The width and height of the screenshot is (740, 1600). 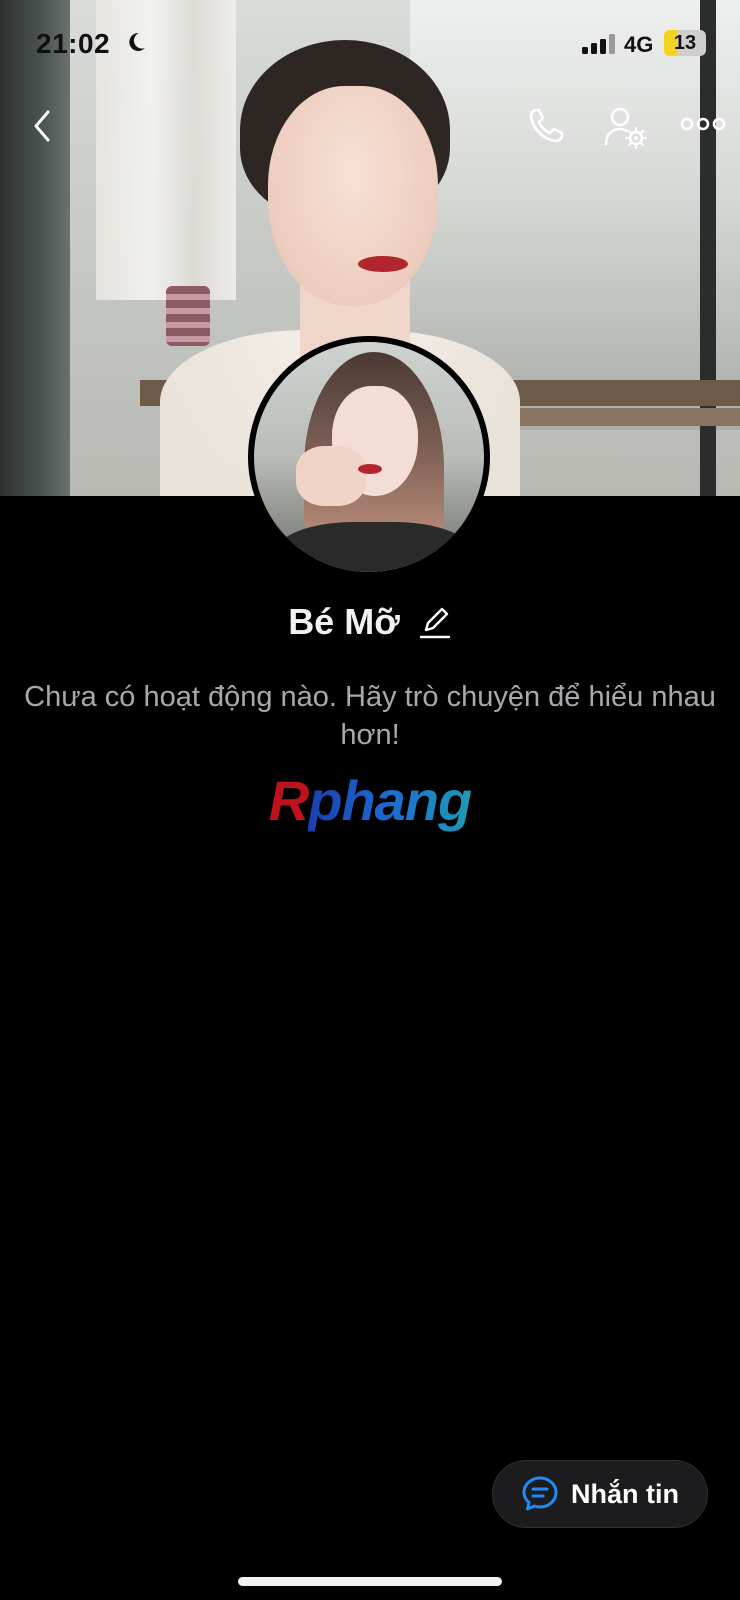 What do you see at coordinates (353, 196) in the screenshot?
I see `cover-person-face` at bounding box center [353, 196].